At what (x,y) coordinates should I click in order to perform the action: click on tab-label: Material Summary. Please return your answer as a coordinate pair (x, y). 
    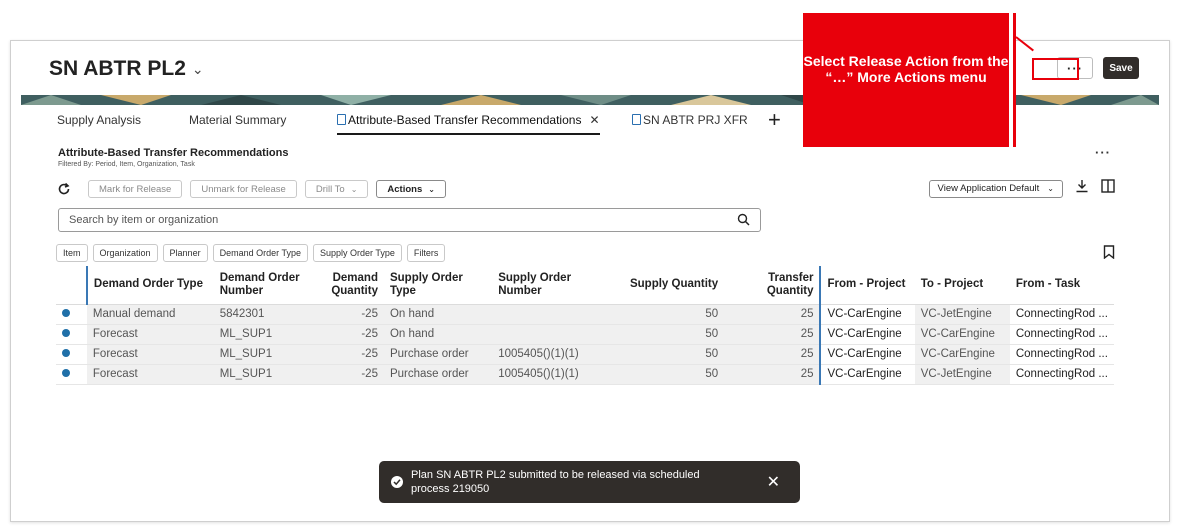
    Looking at the image, I should click on (238, 120).